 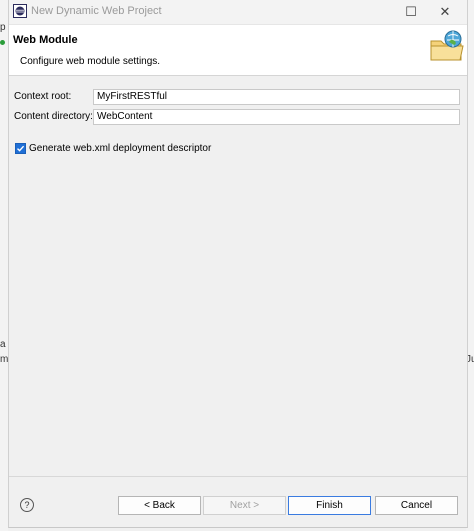 What do you see at coordinates (2, 42) in the screenshot?
I see `background-status-dot` at bounding box center [2, 42].